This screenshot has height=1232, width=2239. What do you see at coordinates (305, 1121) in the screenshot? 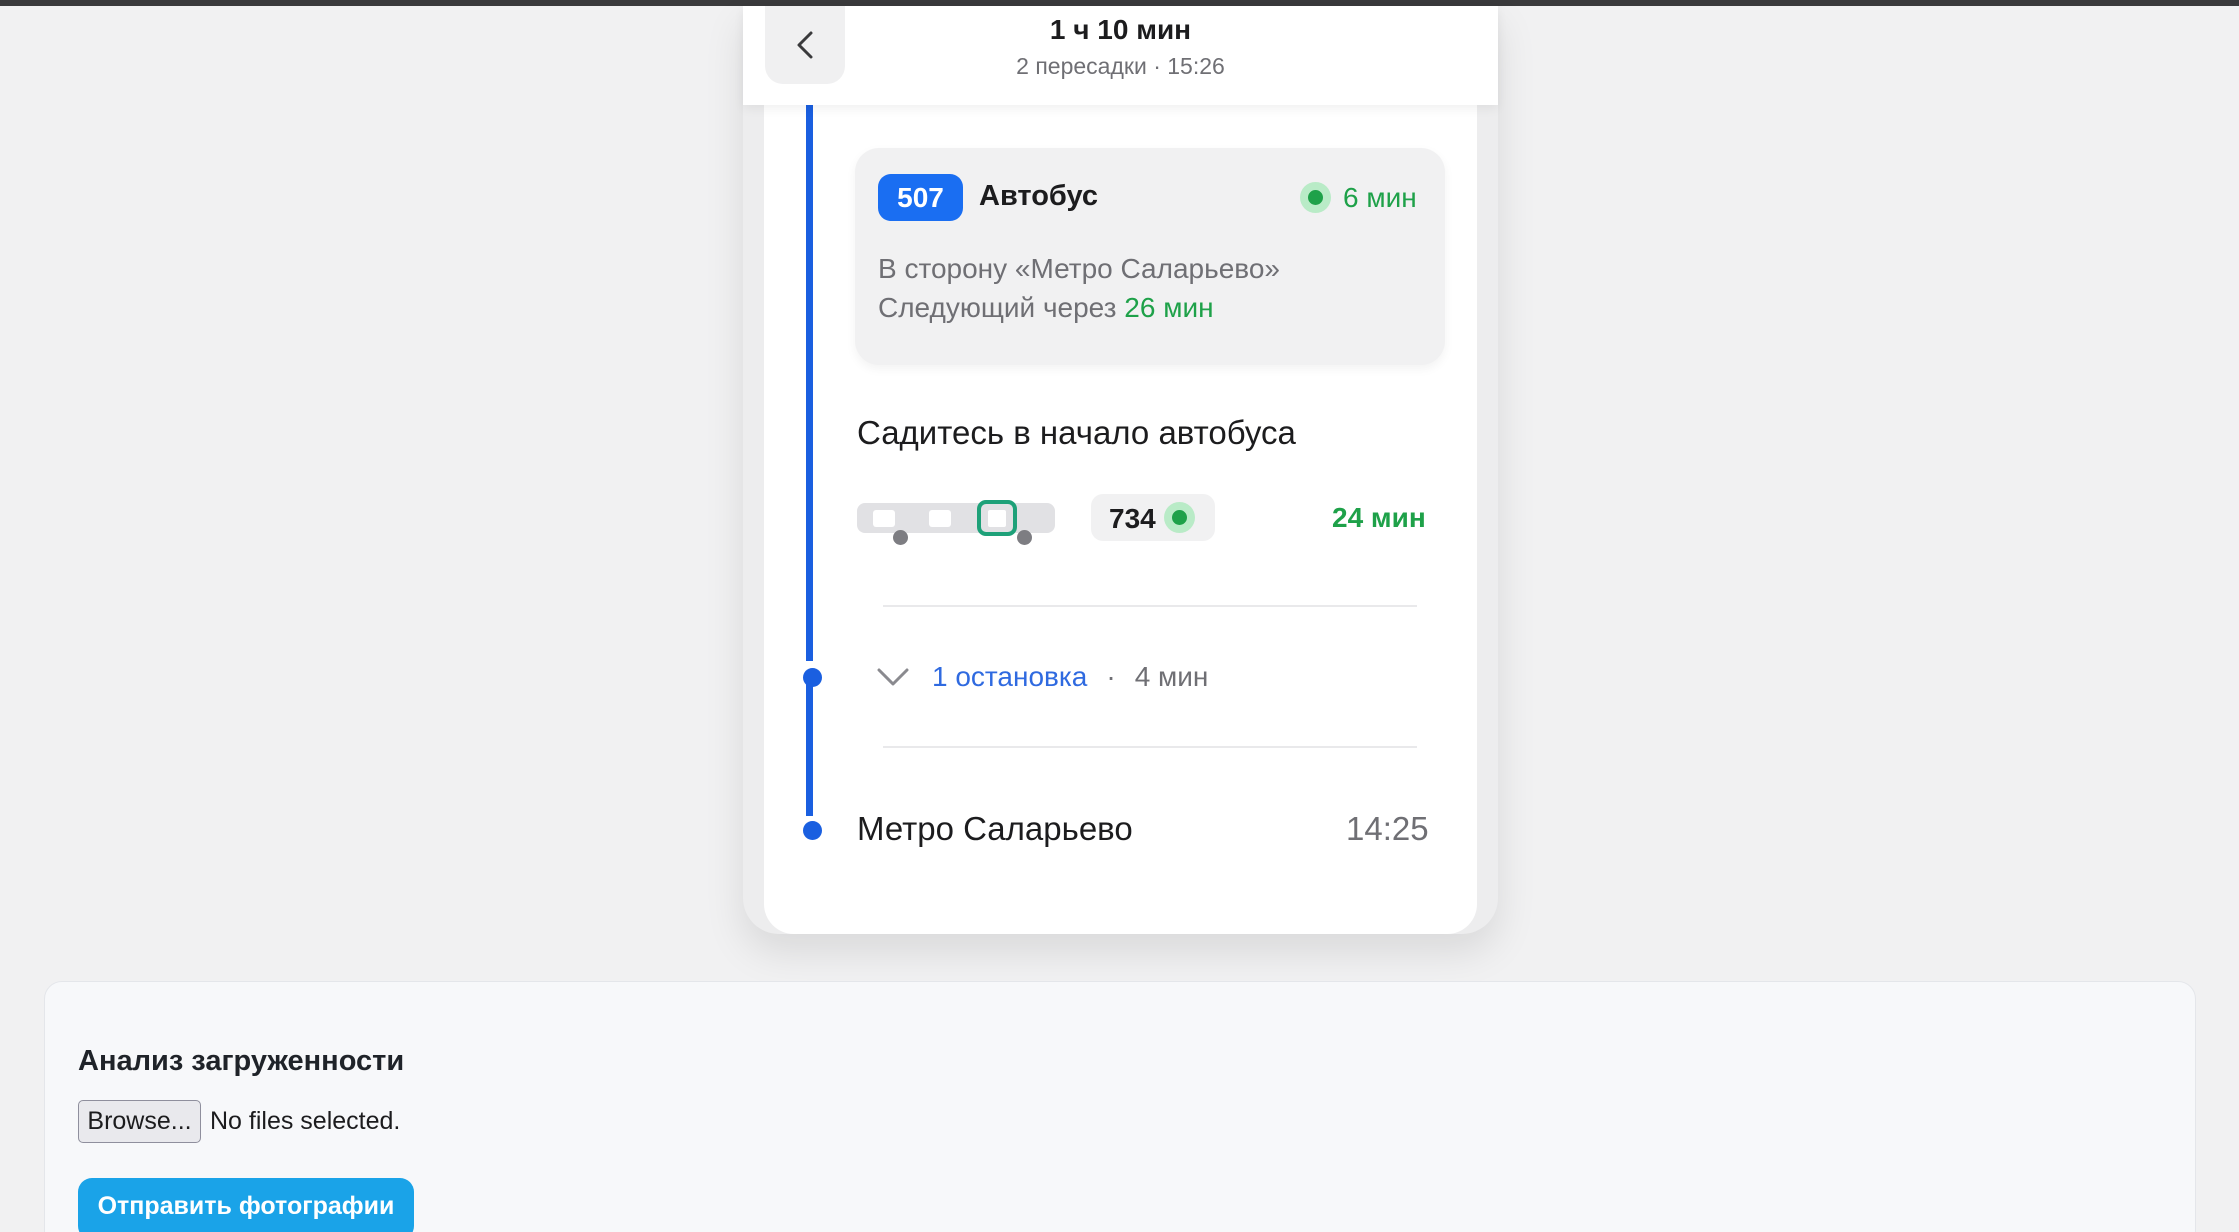
I see `file-selection-status: No files selected.` at bounding box center [305, 1121].